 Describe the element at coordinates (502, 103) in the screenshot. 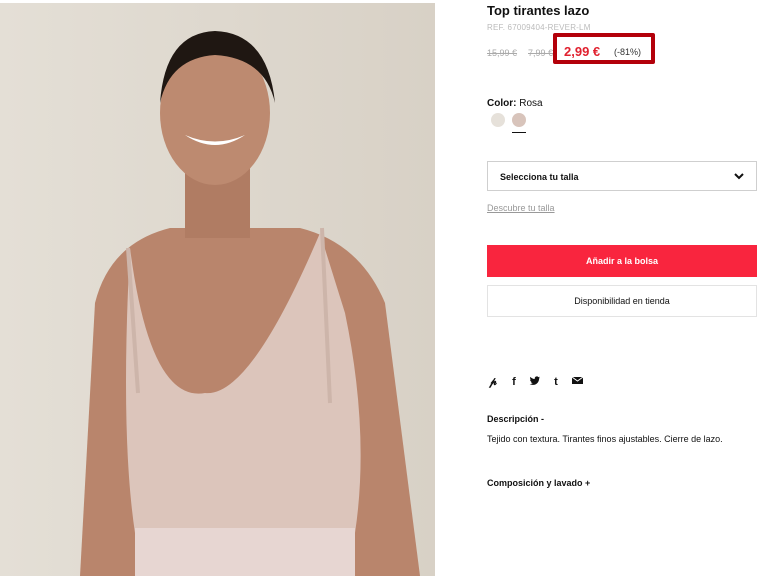

I see `color-label-title: Color:` at that location.